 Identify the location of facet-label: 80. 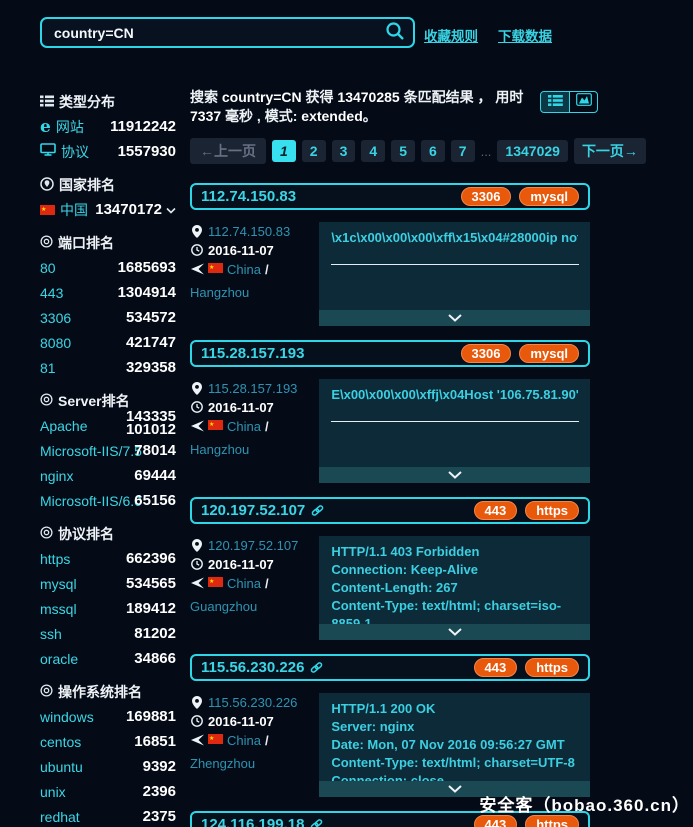
(48, 268).